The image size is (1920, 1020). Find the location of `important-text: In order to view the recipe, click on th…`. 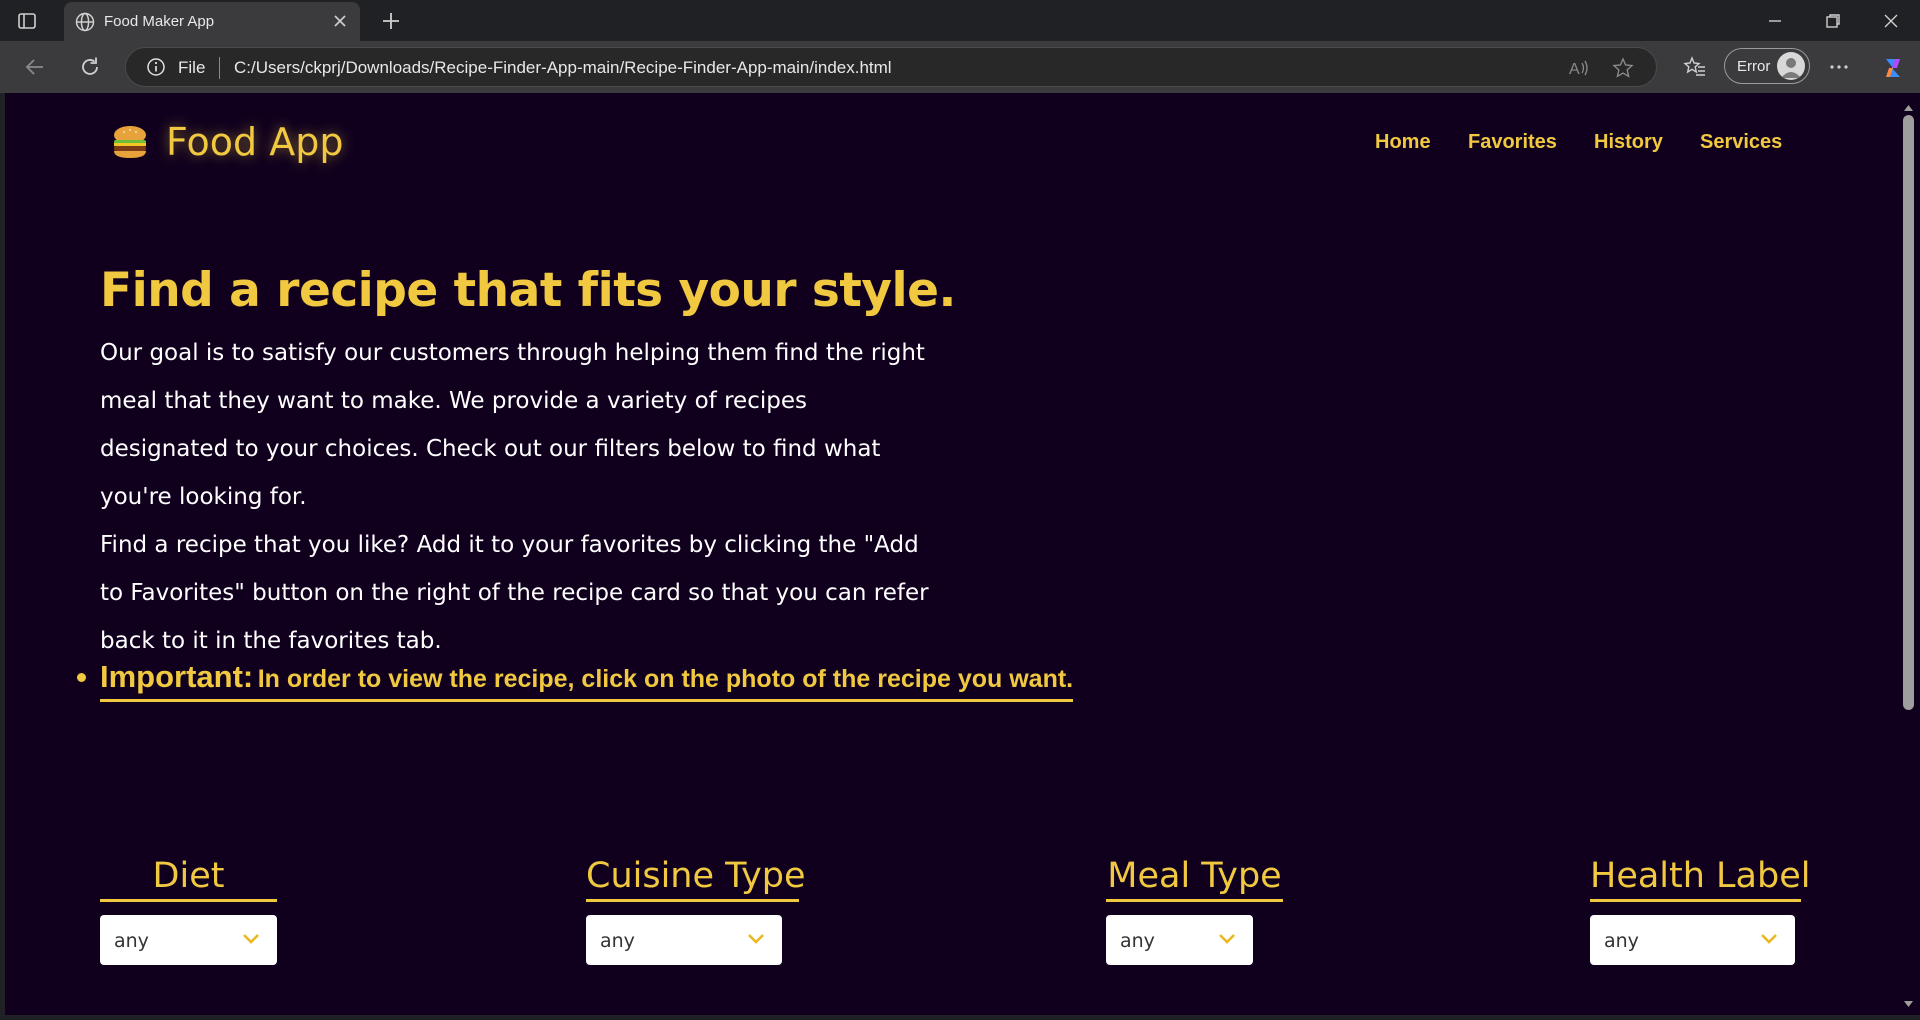

important-text: In order to view the recipe, click on th… is located at coordinates (665, 679).